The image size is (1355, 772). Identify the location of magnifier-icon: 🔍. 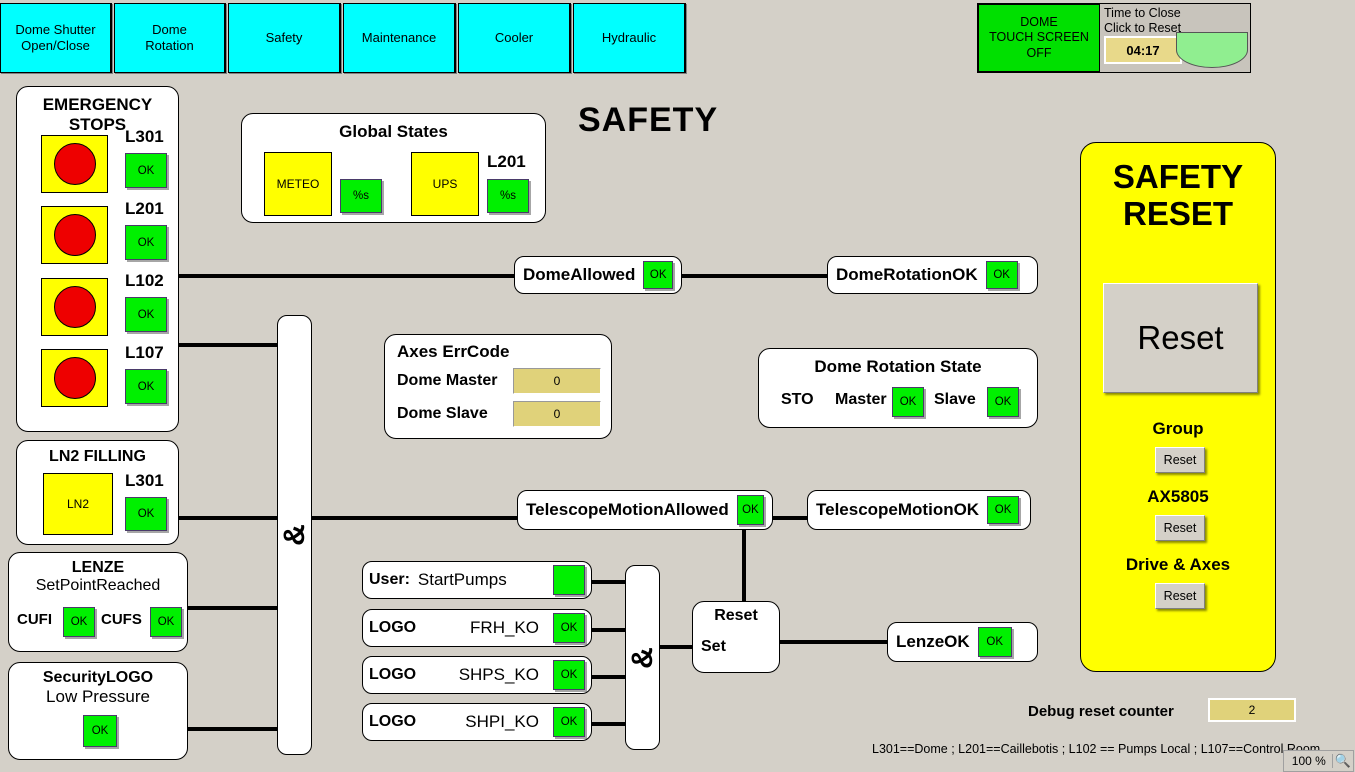
(1343, 761).